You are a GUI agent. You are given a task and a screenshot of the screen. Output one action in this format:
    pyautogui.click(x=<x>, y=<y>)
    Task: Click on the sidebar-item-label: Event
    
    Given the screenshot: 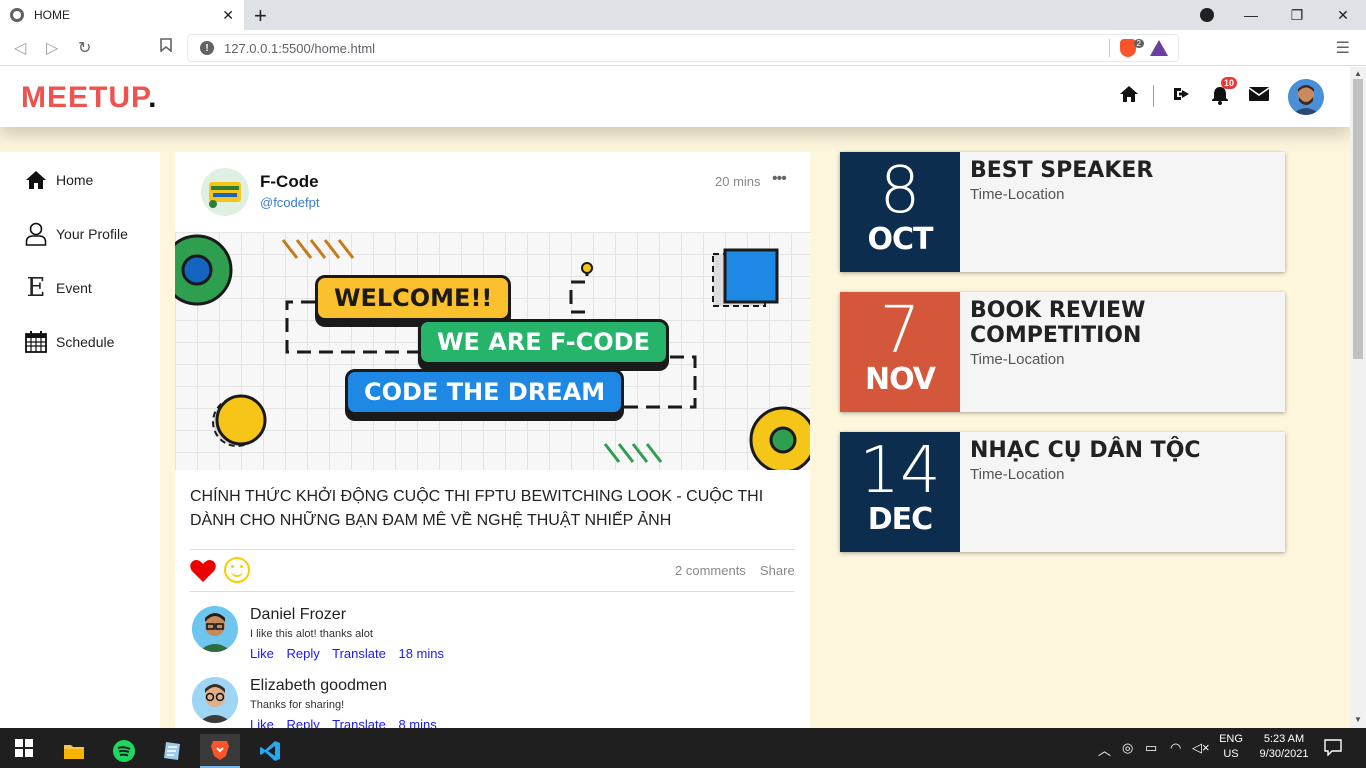 What is the action you would take?
    pyautogui.click(x=74, y=288)
    